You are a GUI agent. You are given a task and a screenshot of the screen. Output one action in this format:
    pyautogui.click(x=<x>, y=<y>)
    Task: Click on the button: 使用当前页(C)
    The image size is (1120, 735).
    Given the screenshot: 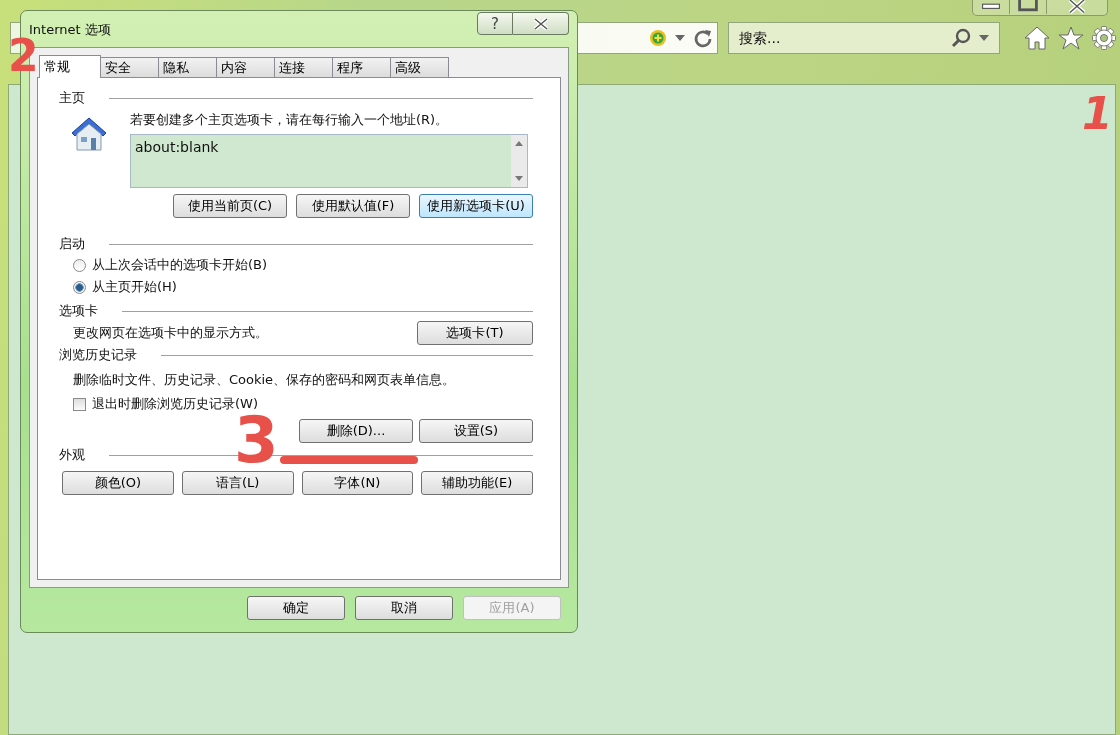 What is the action you would take?
    pyautogui.click(x=230, y=206)
    